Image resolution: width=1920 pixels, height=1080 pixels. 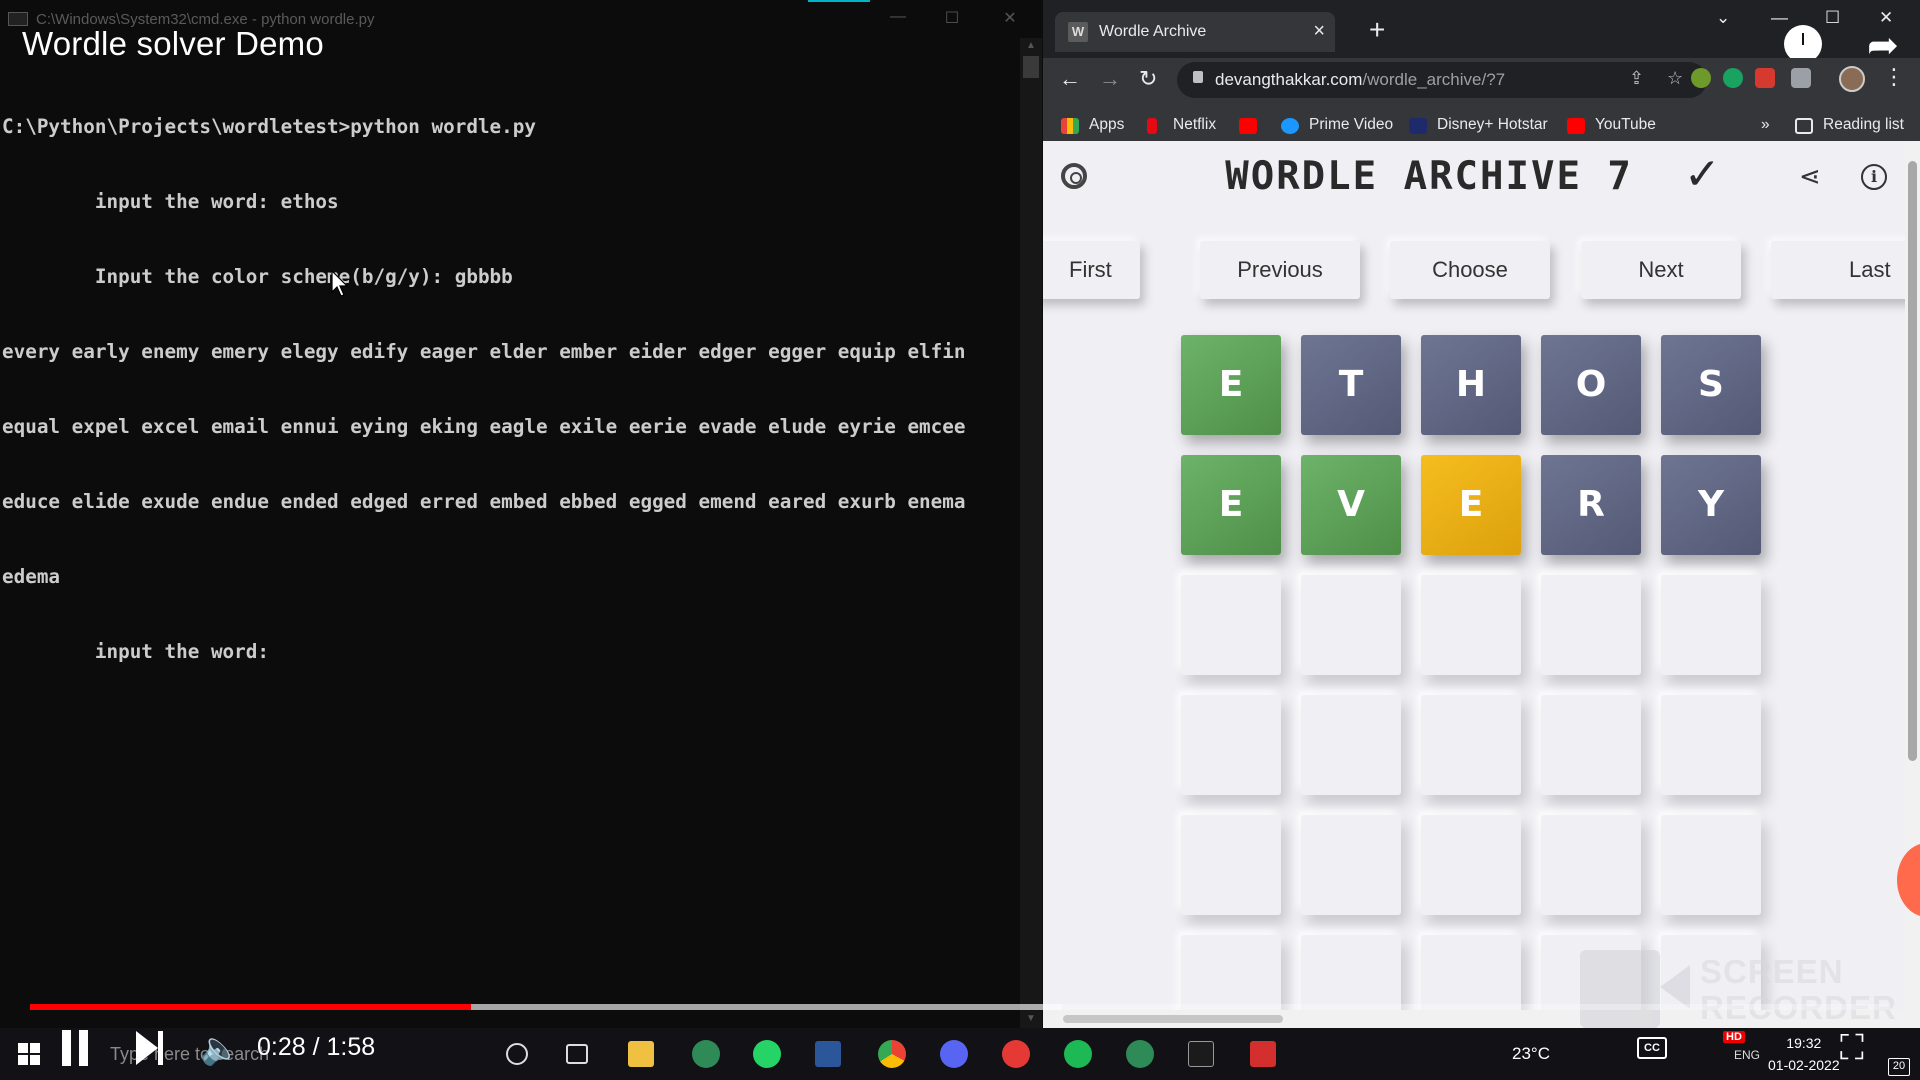 What do you see at coordinates (1070, 79) in the screenshot?
I see `back-icon: ←` at bounding box center [1070, 79].